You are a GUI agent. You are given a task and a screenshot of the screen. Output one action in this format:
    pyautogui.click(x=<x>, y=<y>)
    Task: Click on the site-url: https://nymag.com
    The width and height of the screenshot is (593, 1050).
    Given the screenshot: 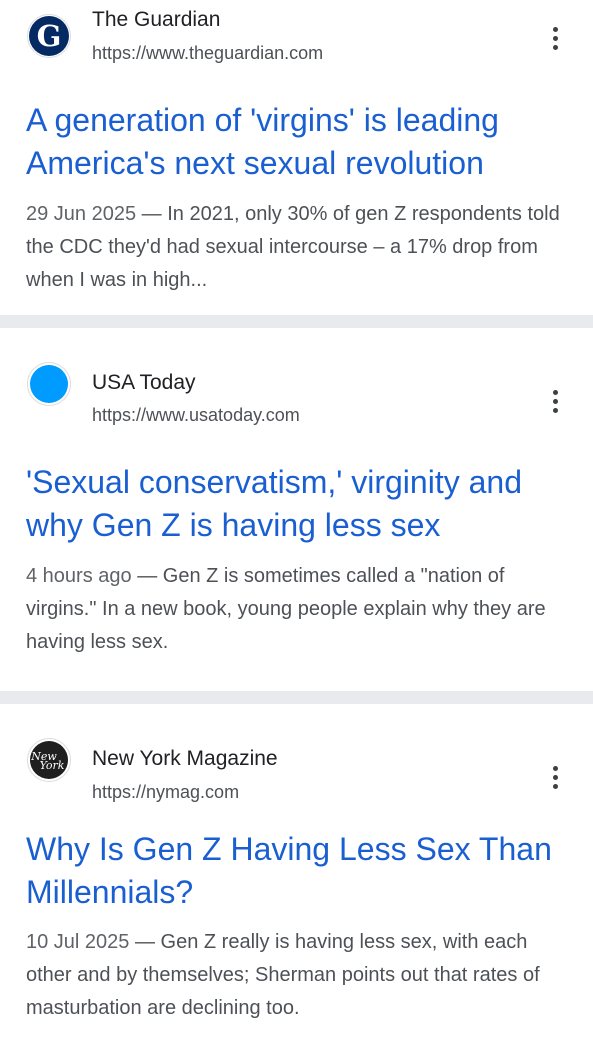 What is the action you would take?
    pyautogui.click(x=165, y=792)
    